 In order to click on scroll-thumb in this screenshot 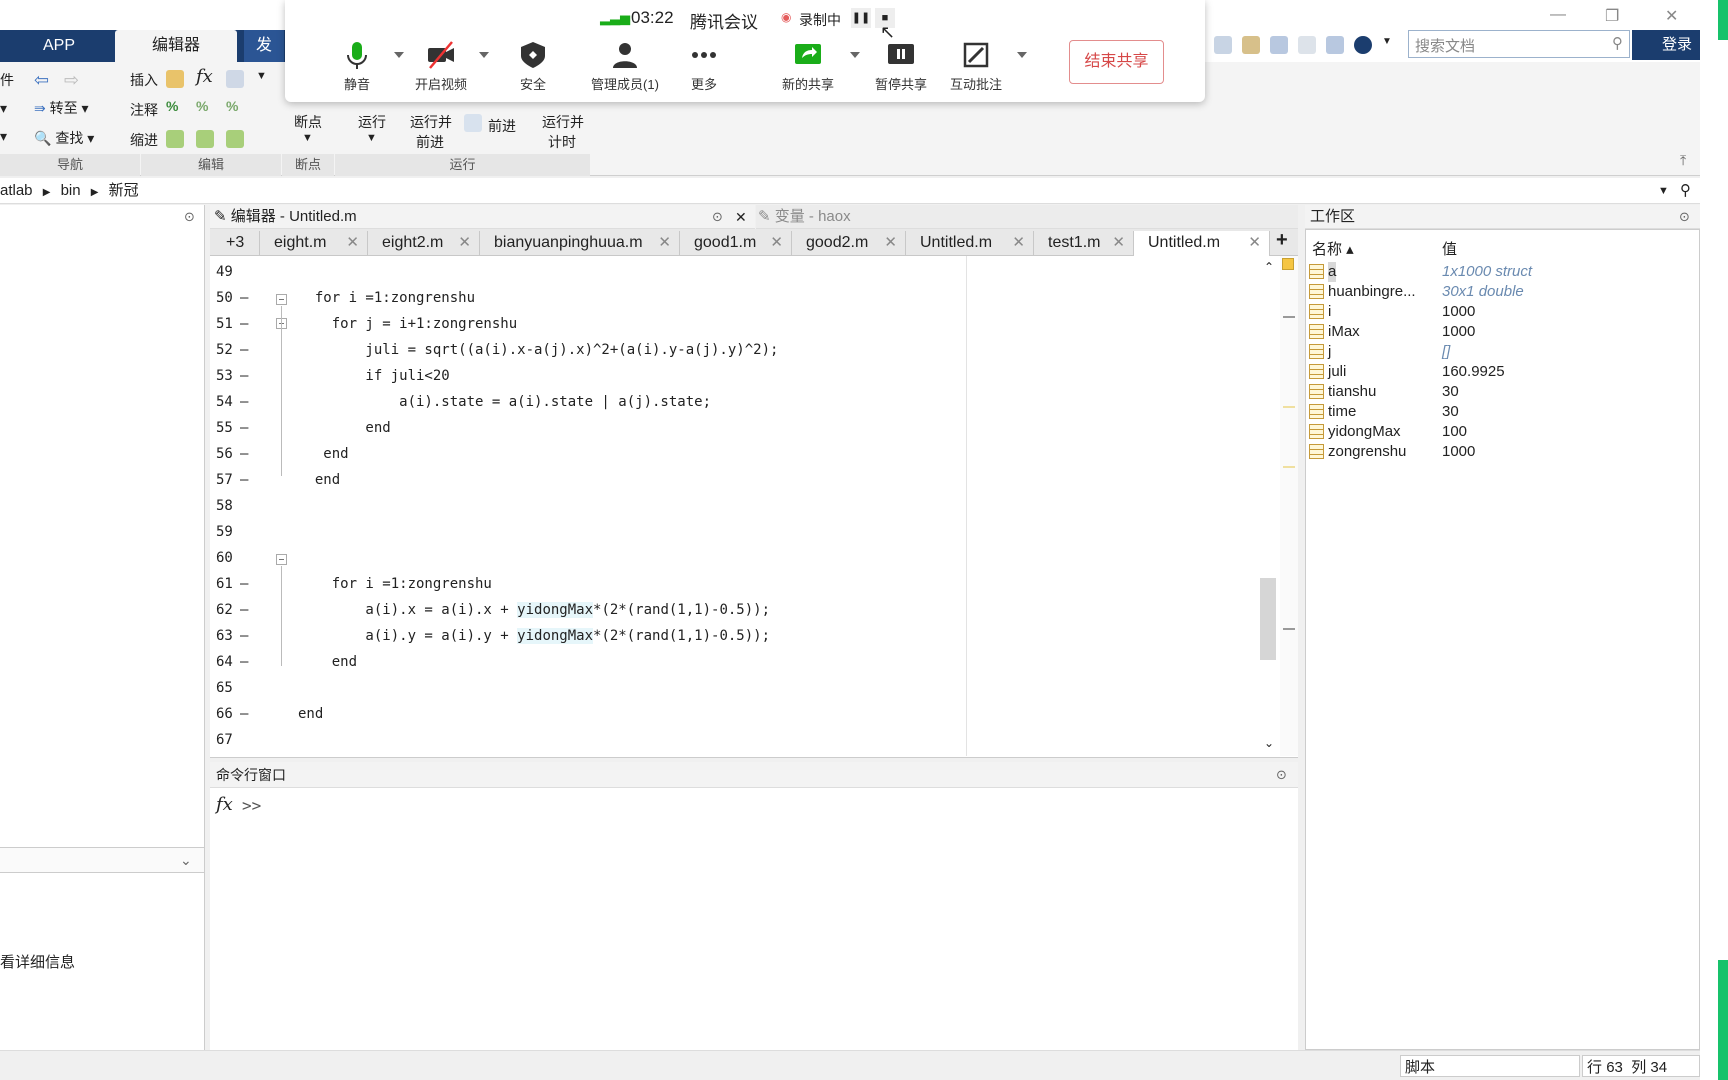, I will do `click(1268, 619)`.